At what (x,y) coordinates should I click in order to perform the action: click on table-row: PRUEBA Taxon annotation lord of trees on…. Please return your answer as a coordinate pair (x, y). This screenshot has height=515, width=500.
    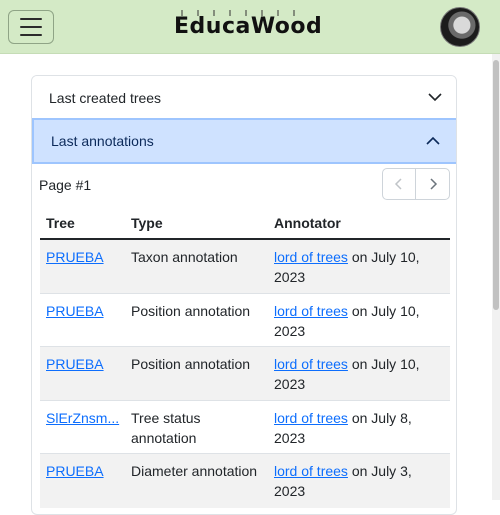
    Looking at the image, I should click on (245, 267).